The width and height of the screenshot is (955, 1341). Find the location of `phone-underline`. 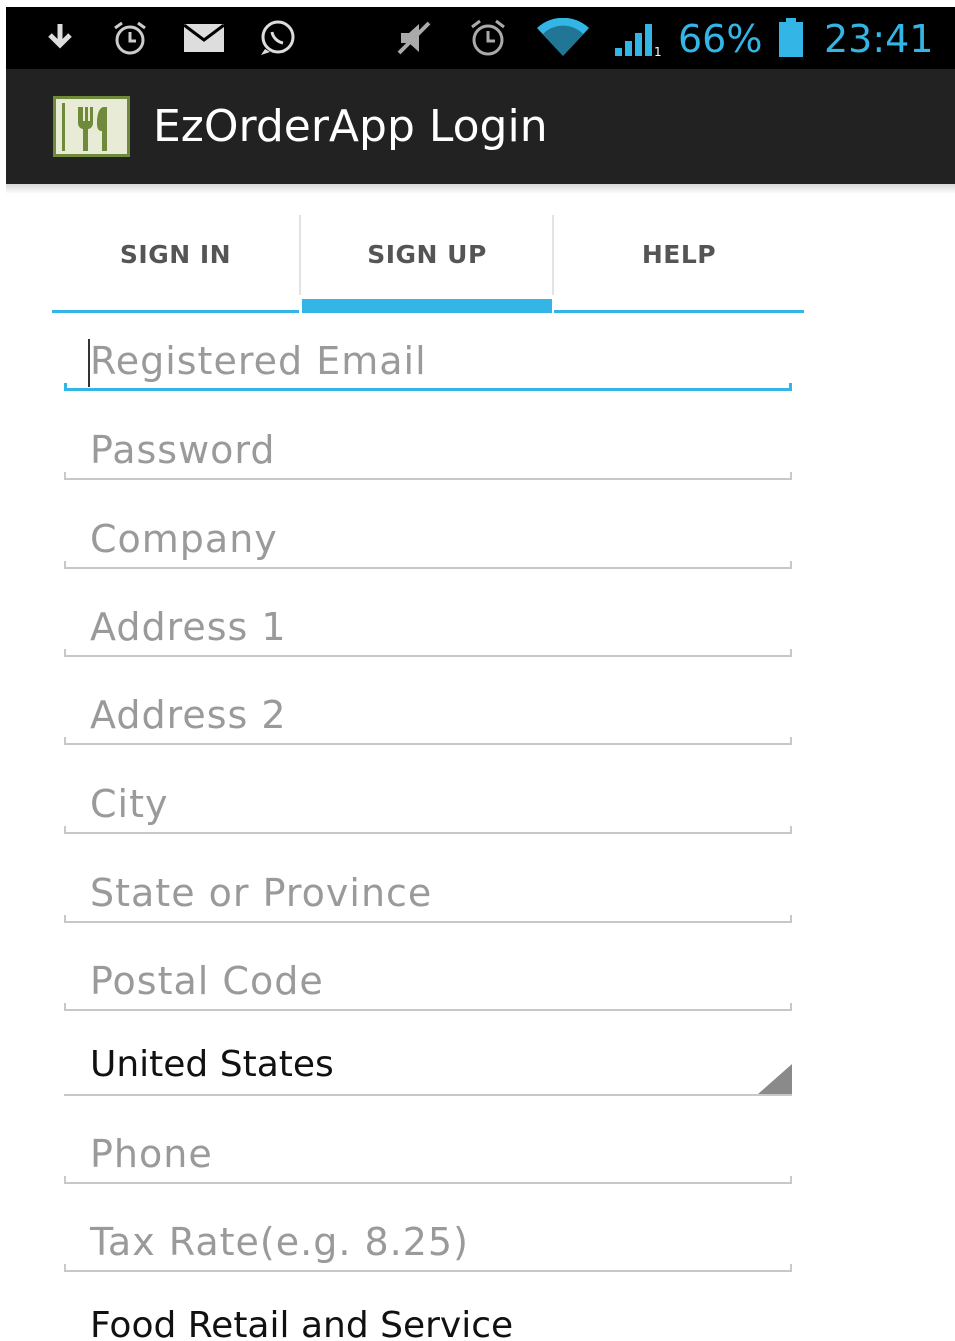

phone-underline is located at coordinates (428, 1180).